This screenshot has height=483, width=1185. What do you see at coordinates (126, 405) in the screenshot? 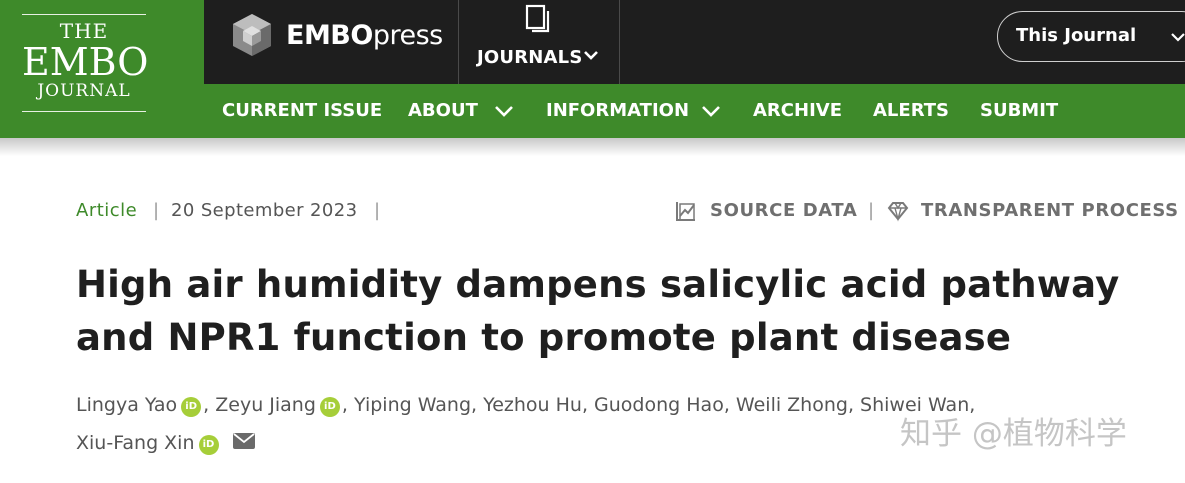
I see `author-name: Lingya Yao` at bounding box center [126, 405].